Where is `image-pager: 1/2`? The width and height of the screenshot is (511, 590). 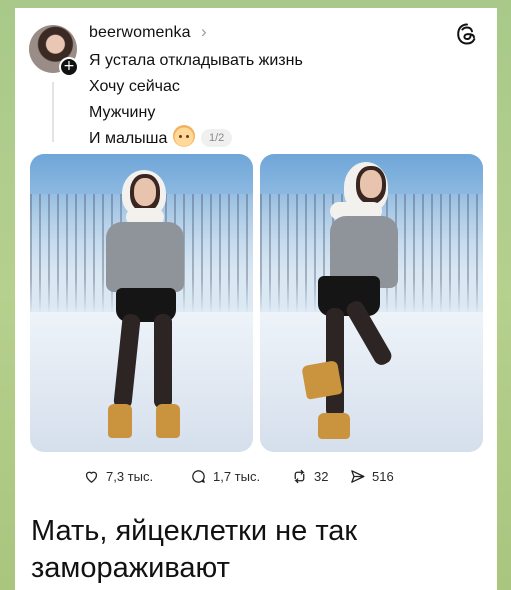
image-pager: 1/2 is located at coordinates (217, 138).